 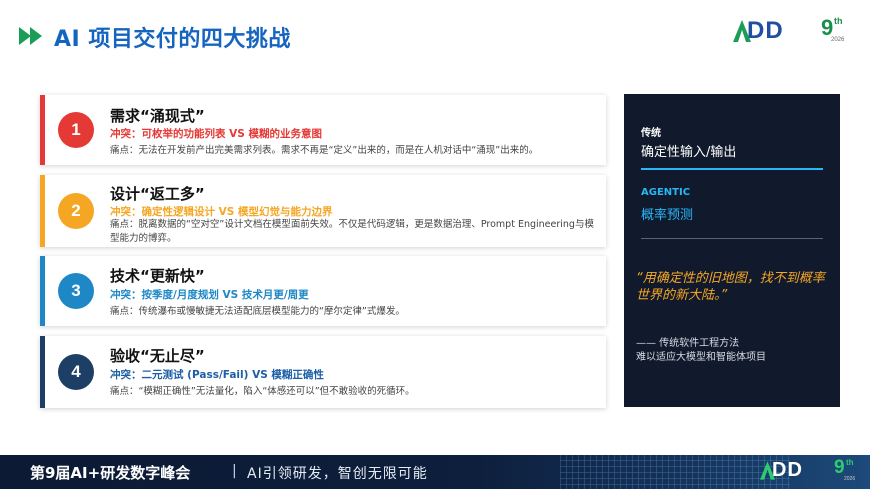 What do you see at coordinates (666, 192) in the screenshot?
I see `agentic-label: AGENTIC` at bounding box center [666, 192].